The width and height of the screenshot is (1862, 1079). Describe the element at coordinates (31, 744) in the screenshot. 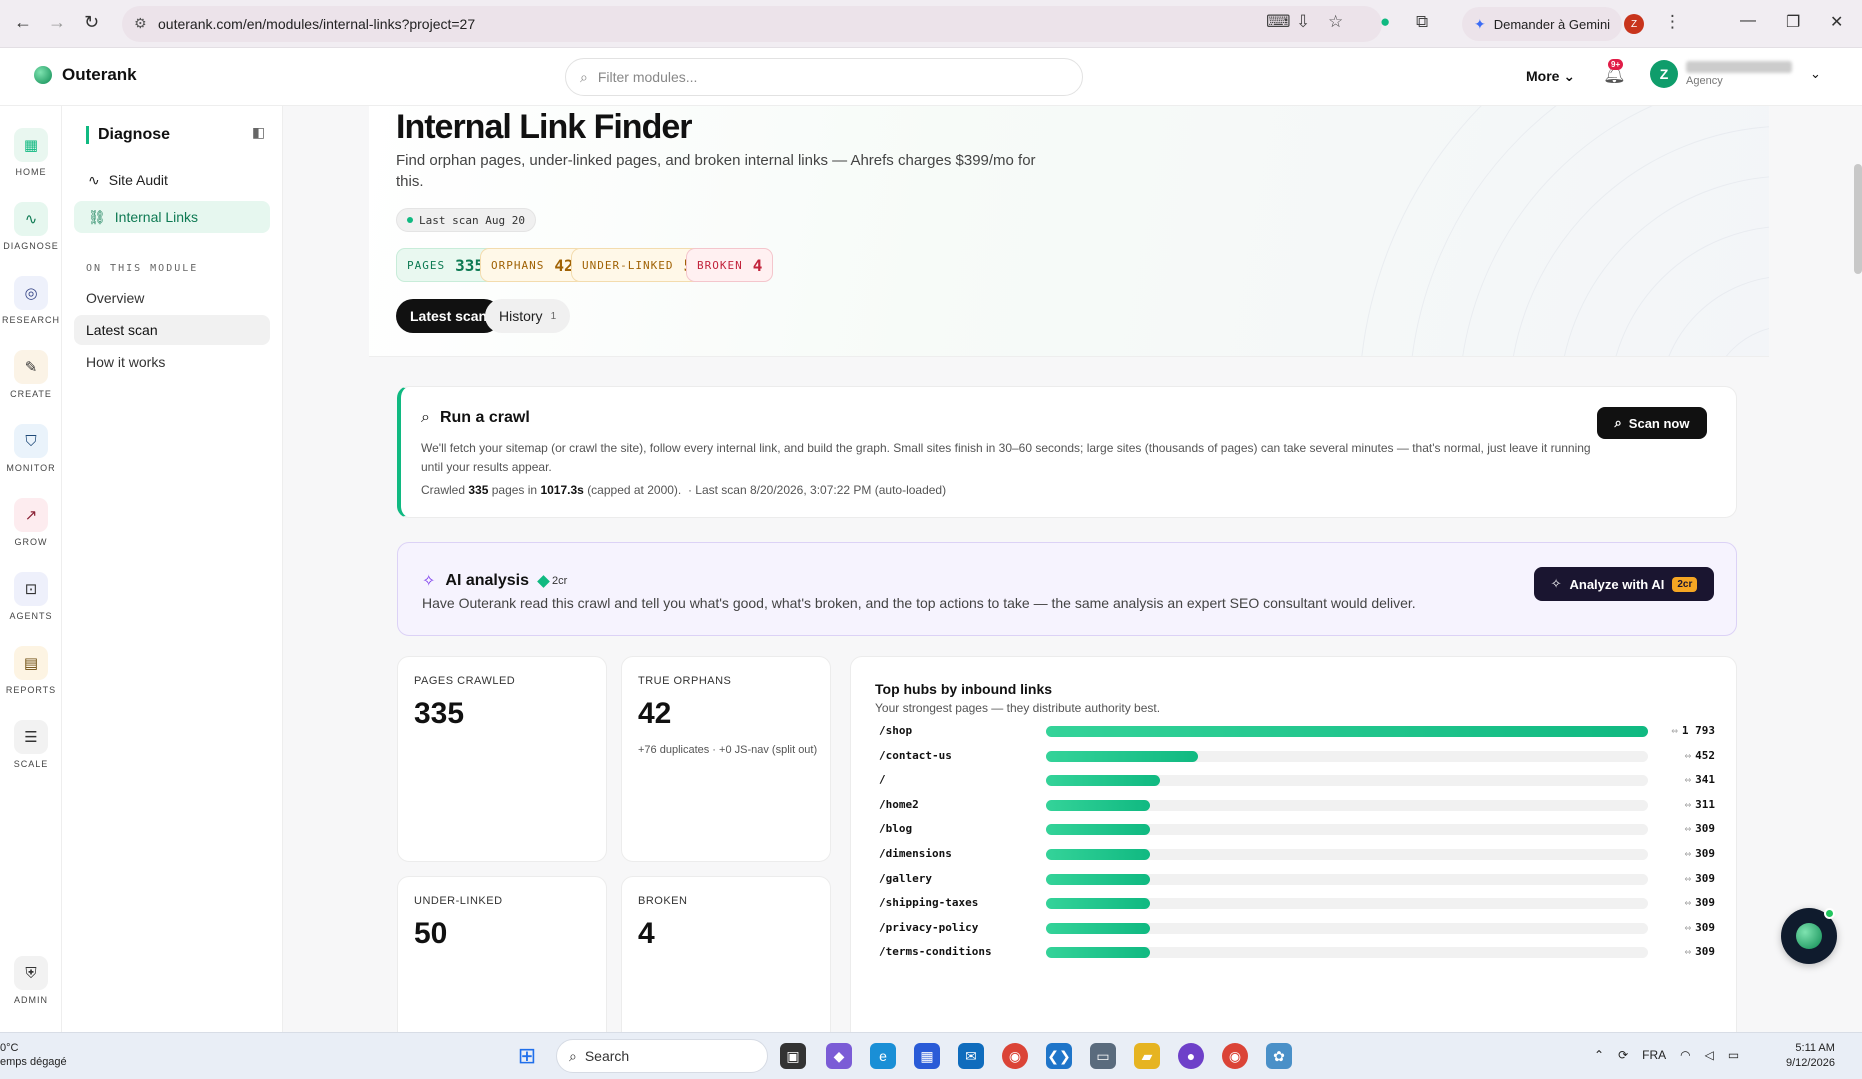

I see `rail-item-scale: ☰ SCALE` at that location.